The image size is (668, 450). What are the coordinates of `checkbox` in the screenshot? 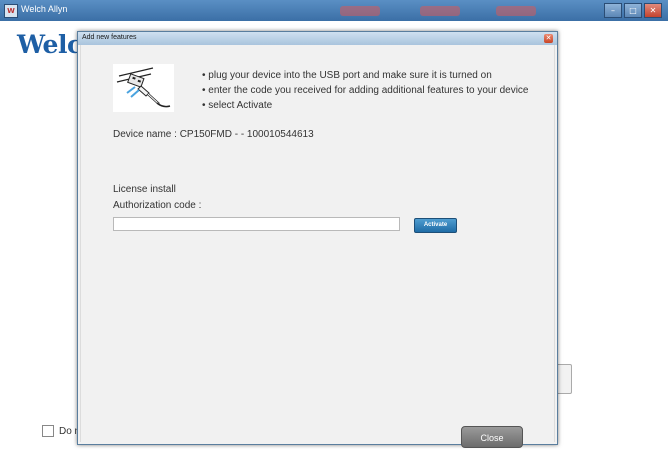 It's located at (48, 431).